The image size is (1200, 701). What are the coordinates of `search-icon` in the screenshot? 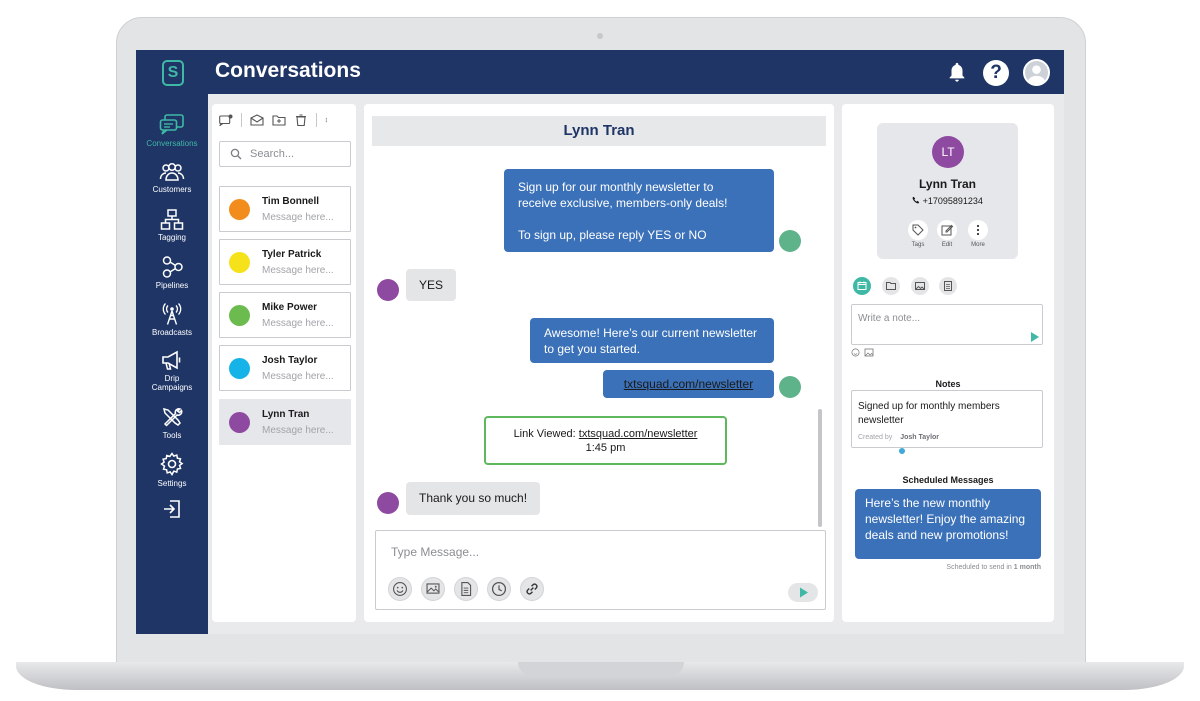 It's located at (236, 154).